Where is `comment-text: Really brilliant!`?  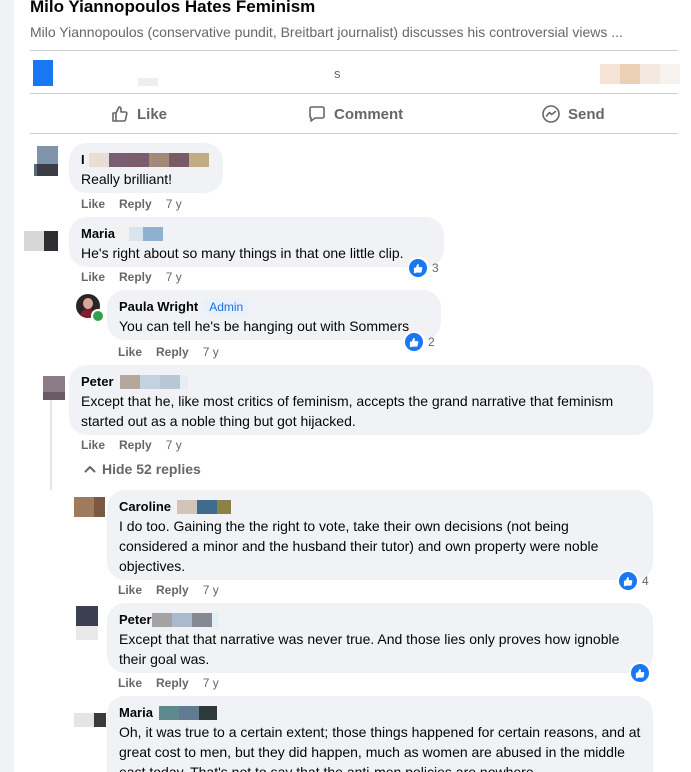 comment-text: Really brilliant! is located at coordinates (127, 179).